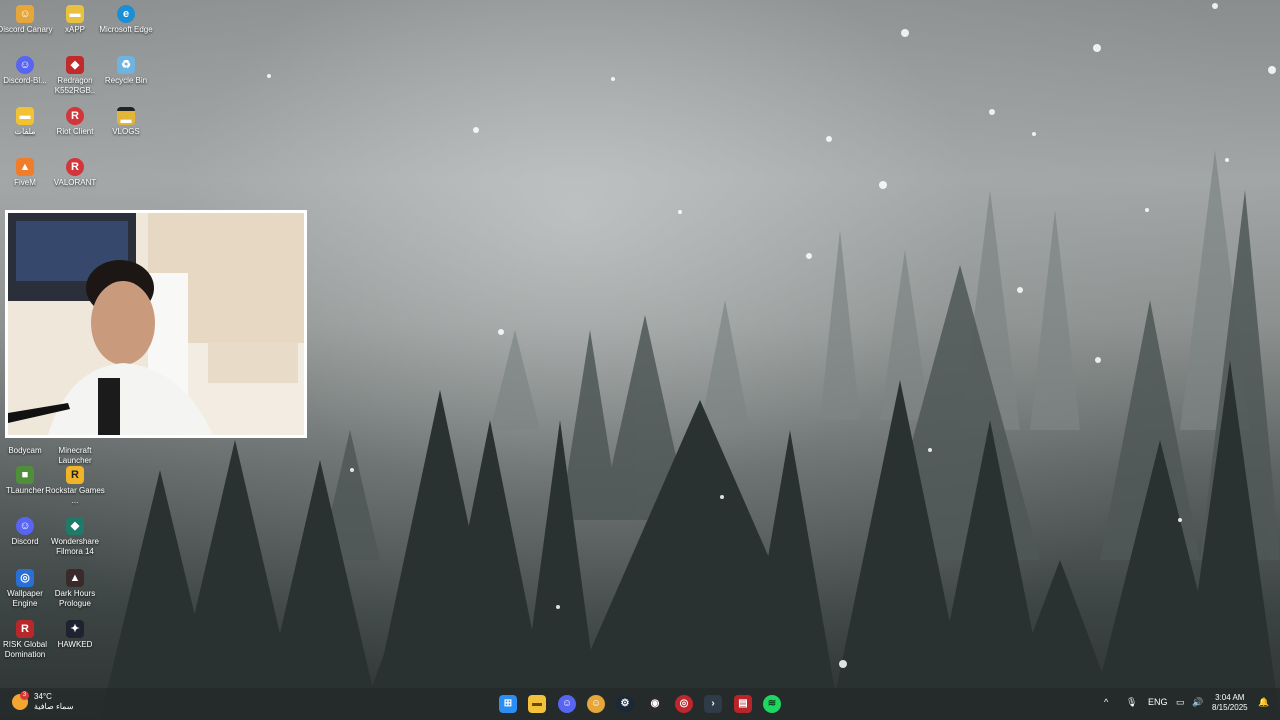 This screenshot has height=720, width=1280. Describe the element at coordinates (75, 598) in the screenshot. I see `desktop-icon-label: Dark Hours Prologue` at that location.